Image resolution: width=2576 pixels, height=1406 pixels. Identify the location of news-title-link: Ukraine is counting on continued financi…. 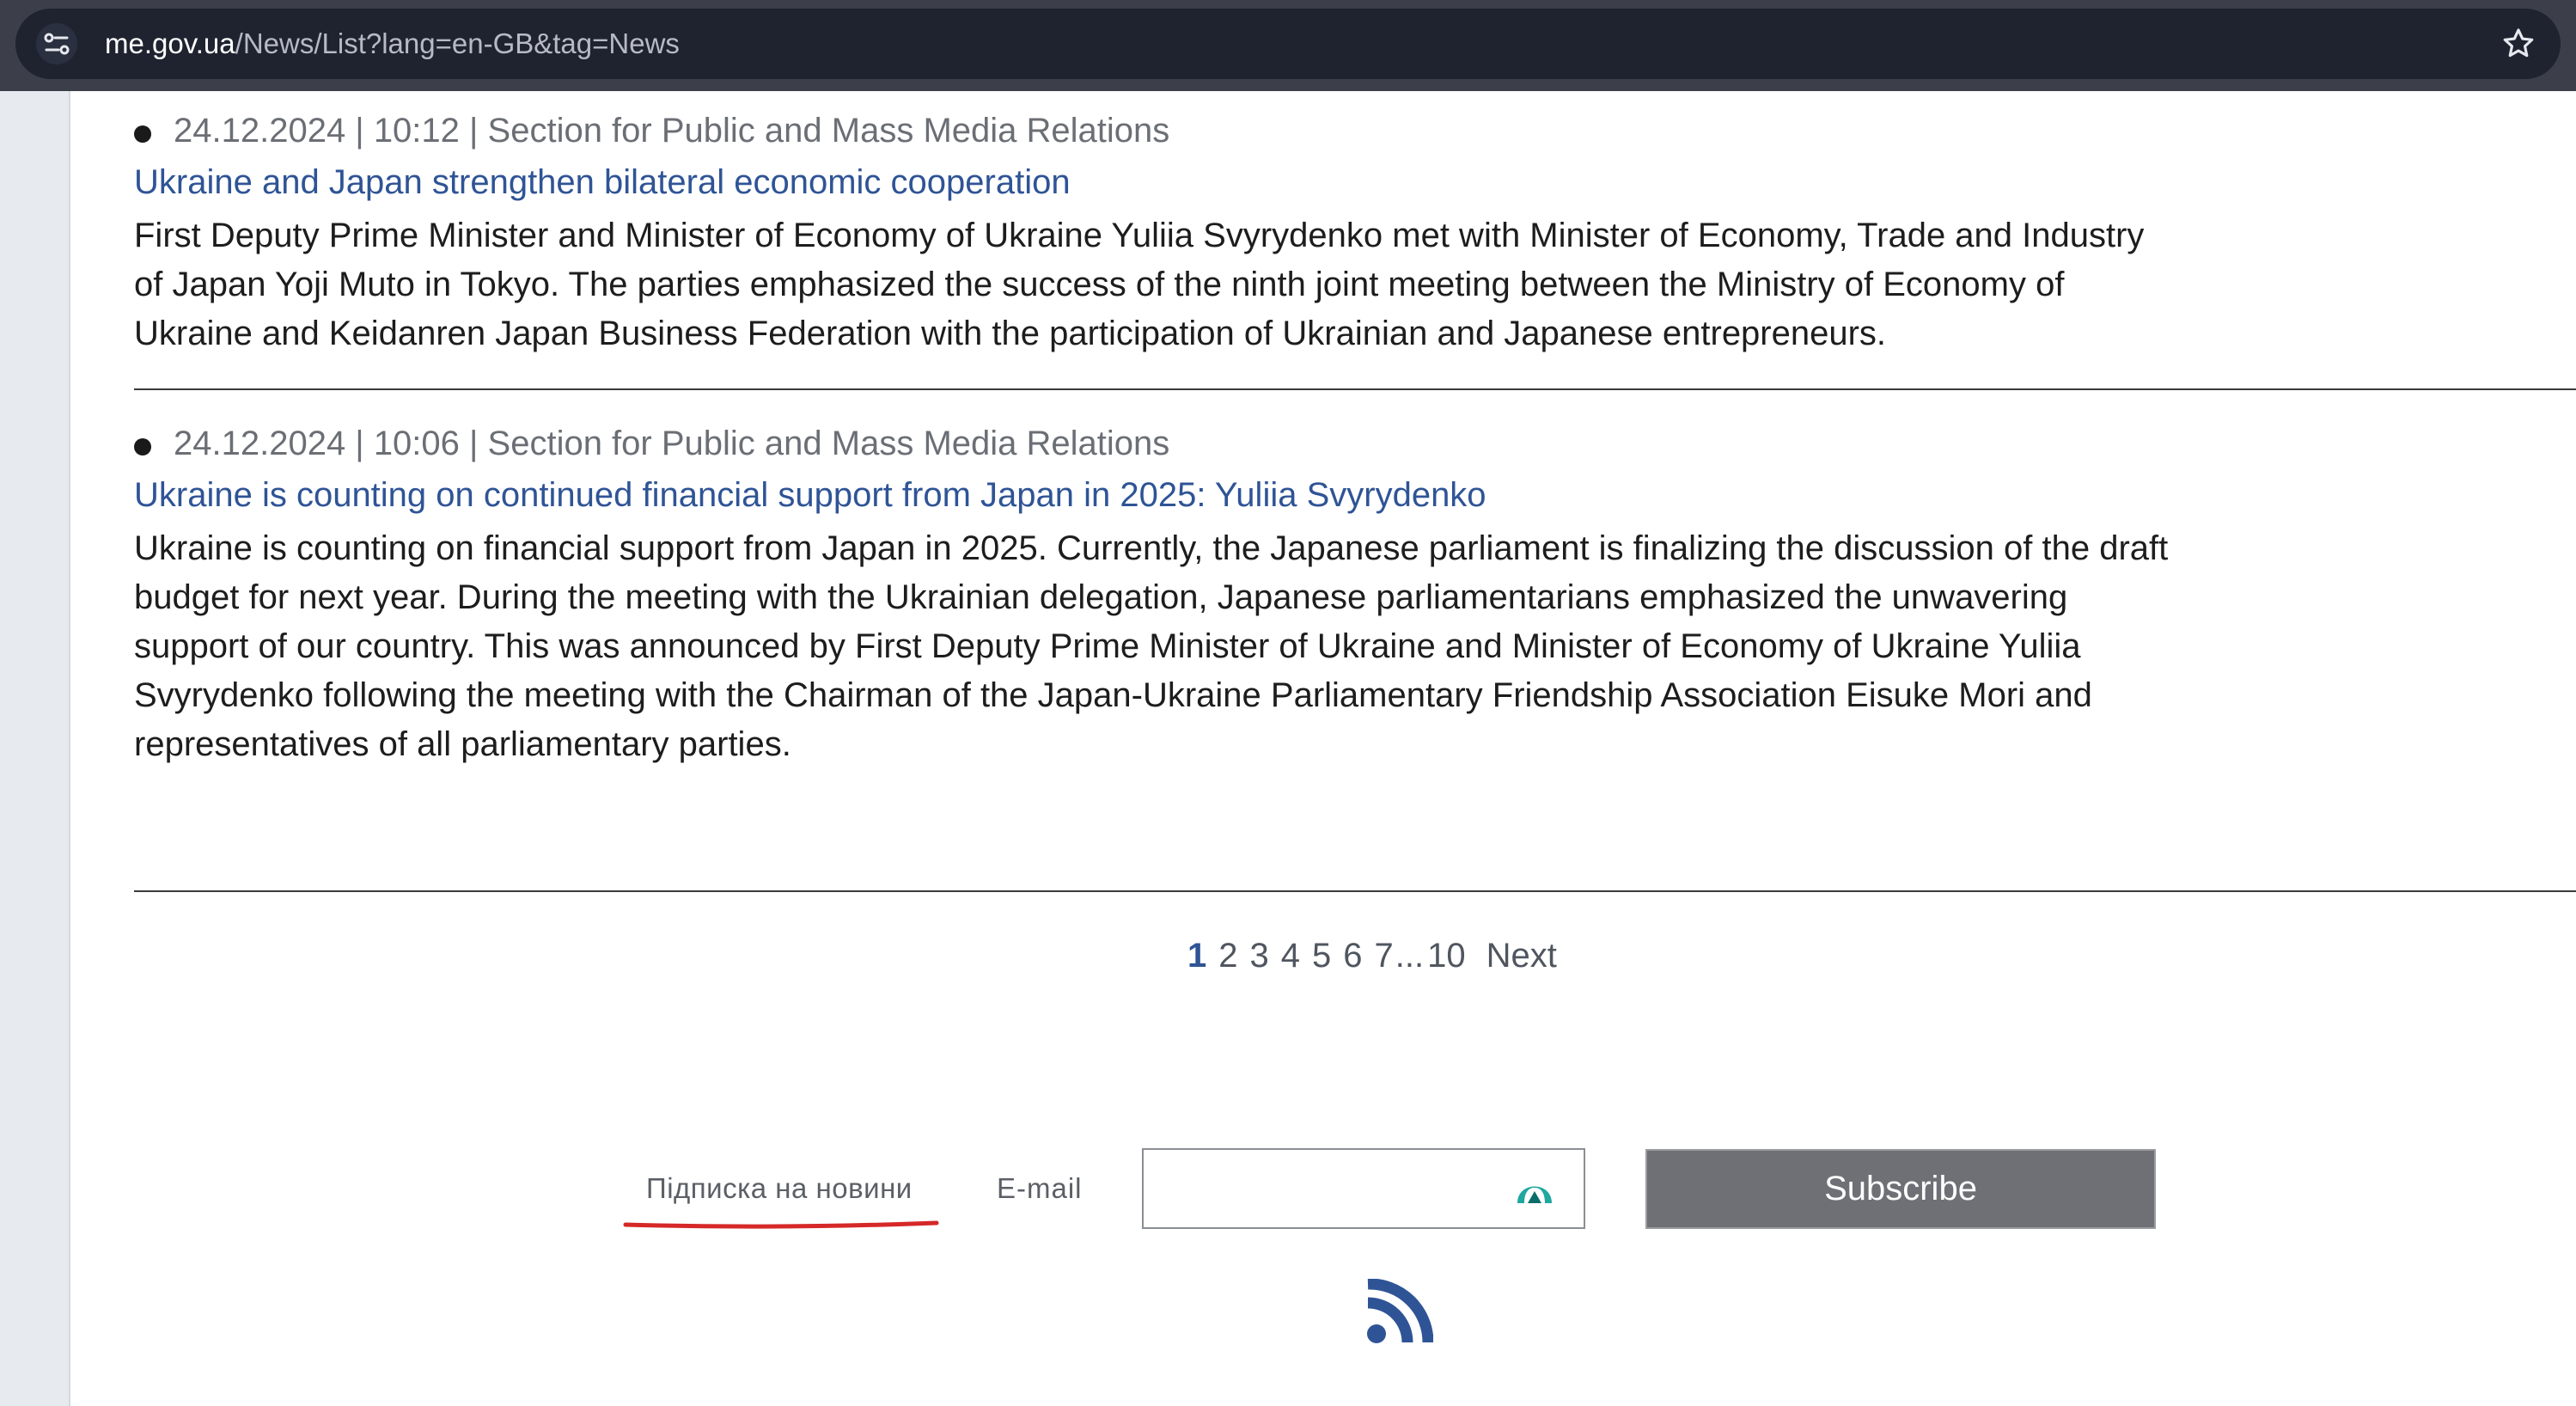
(810, 495).